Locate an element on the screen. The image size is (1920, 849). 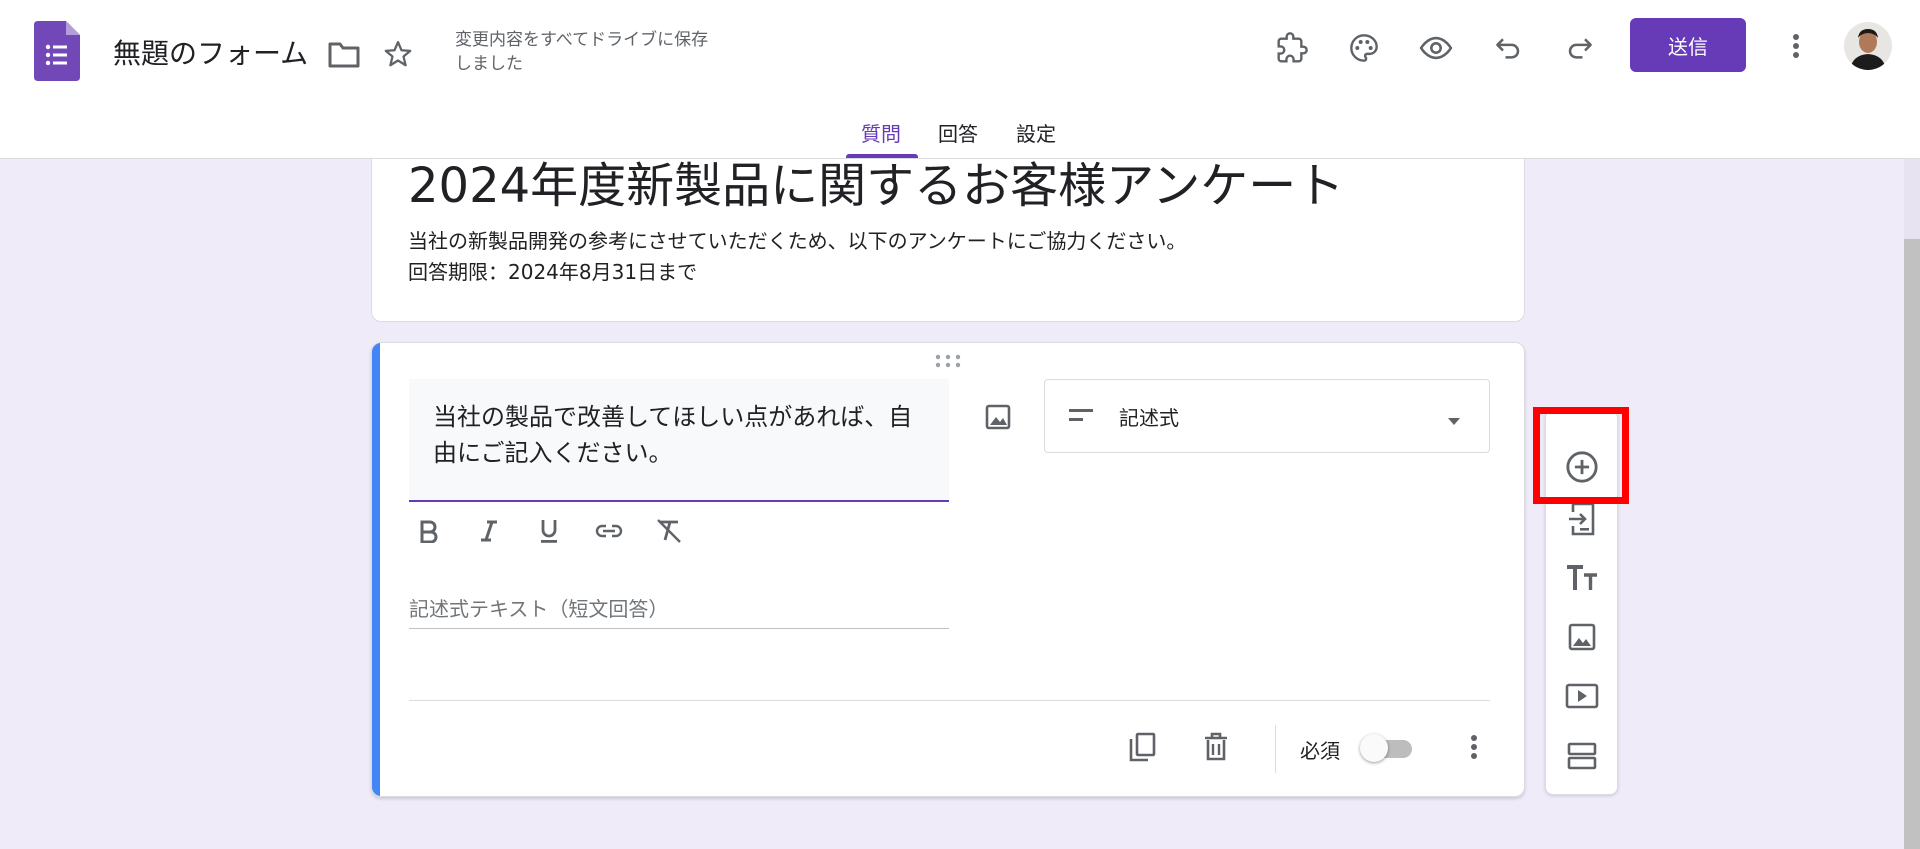
floating-side-toolbar is located at coordinates (1581, 602).